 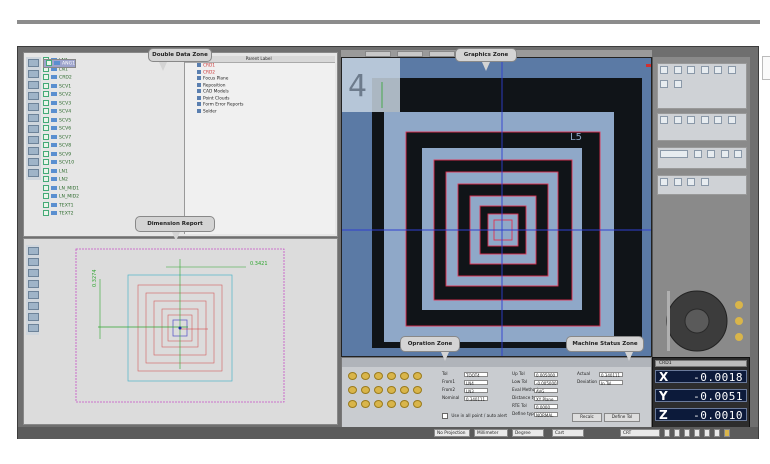 What do you see at coordinates (110, 197) in the screenshot?
I see `feature-list-item: LN_MID2` at bounding box center [110, 197].